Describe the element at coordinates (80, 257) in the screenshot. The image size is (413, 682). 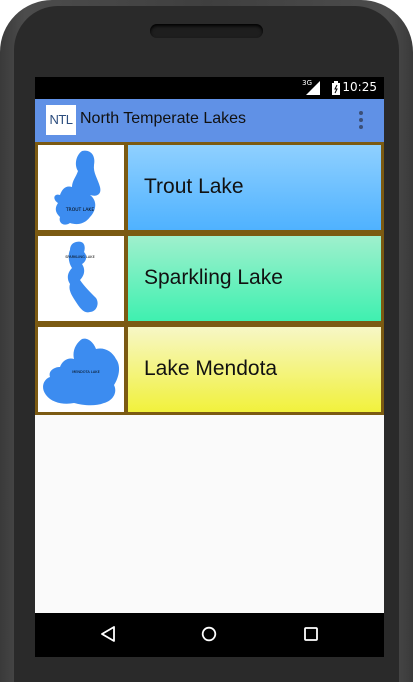
I see `sparkling-map-label: SPARKLING LAKE` at that location.